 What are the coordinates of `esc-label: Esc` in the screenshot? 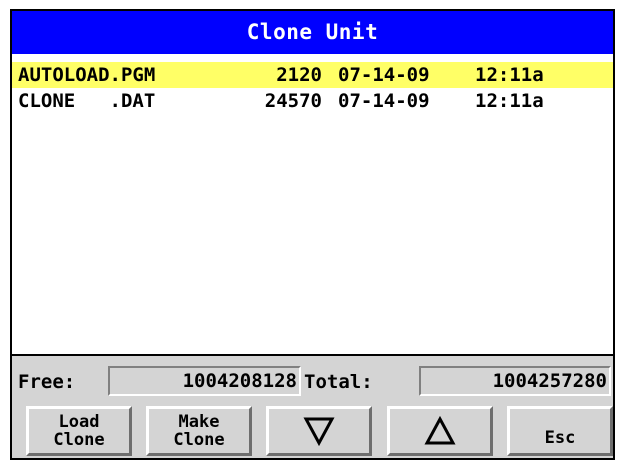 It's located at (560, 438).